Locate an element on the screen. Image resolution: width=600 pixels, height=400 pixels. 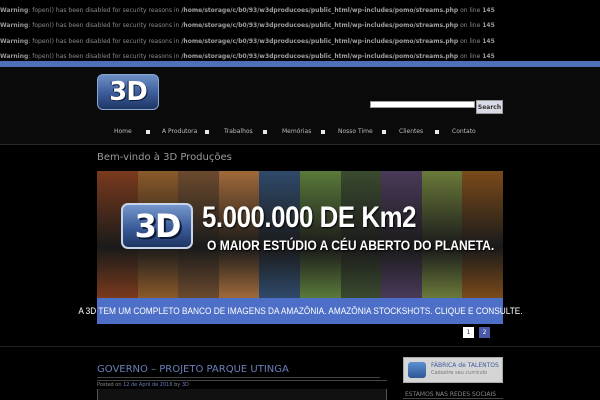
search-button: Search is located at coordinates (489, 107).